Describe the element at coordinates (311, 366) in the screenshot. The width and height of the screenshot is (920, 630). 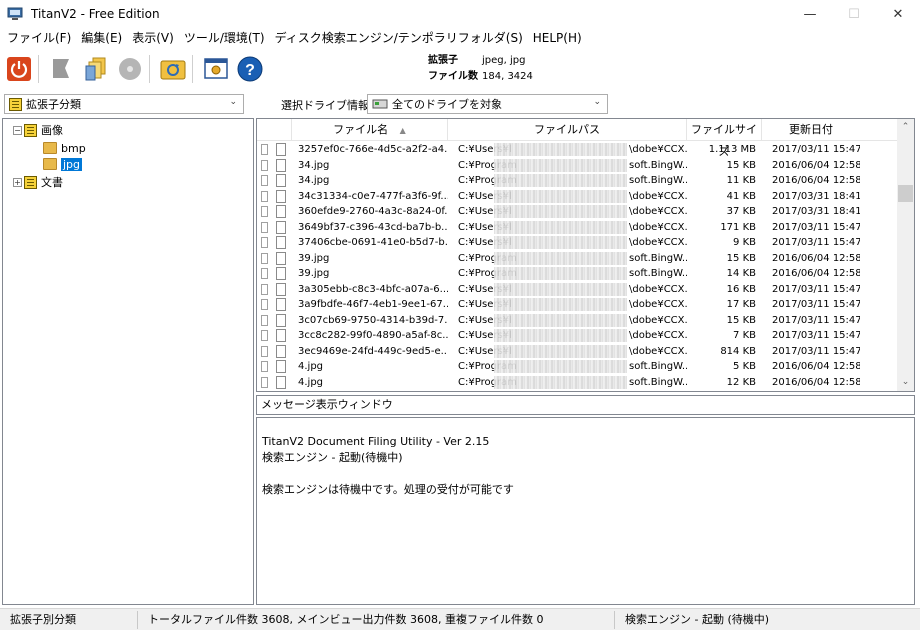
I see `file-name: 4.jpg` at that location.